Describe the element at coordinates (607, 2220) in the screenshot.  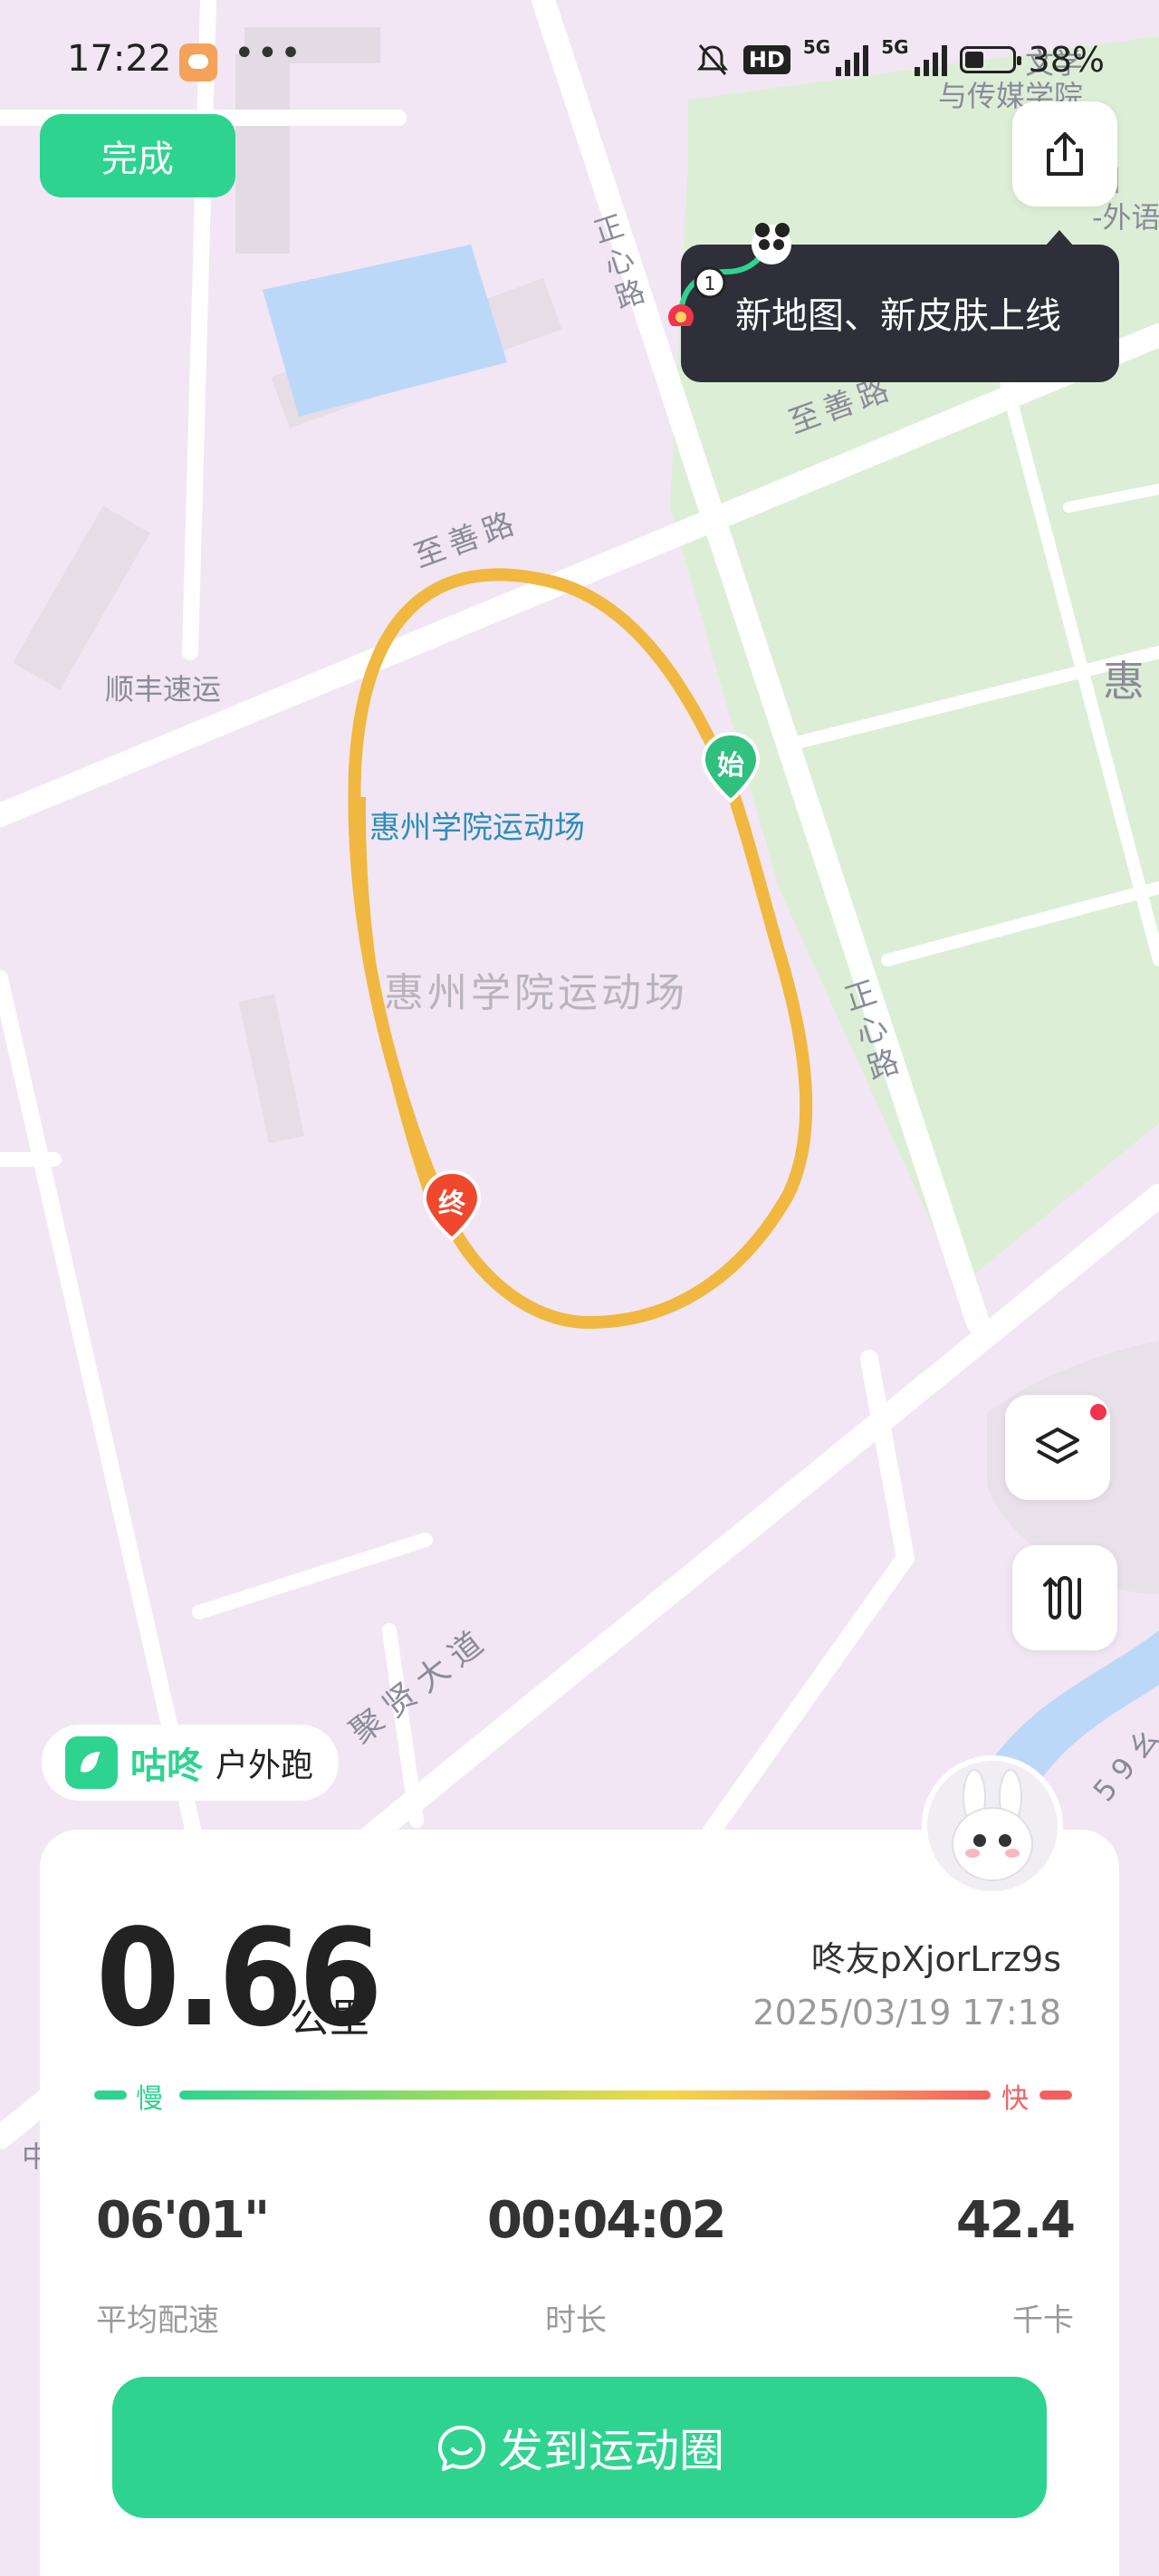
I see `duration-value: 00:04:02` at that location.